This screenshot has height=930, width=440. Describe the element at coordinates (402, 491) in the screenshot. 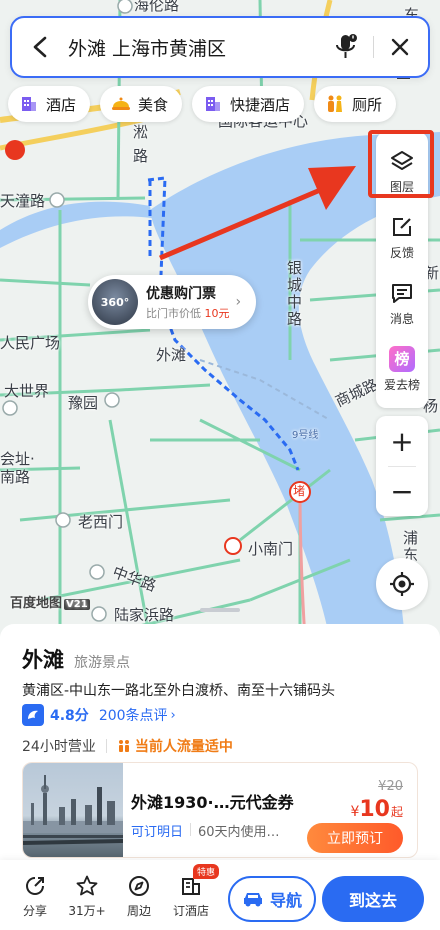

I see `zoom-out-button: −` at that location.